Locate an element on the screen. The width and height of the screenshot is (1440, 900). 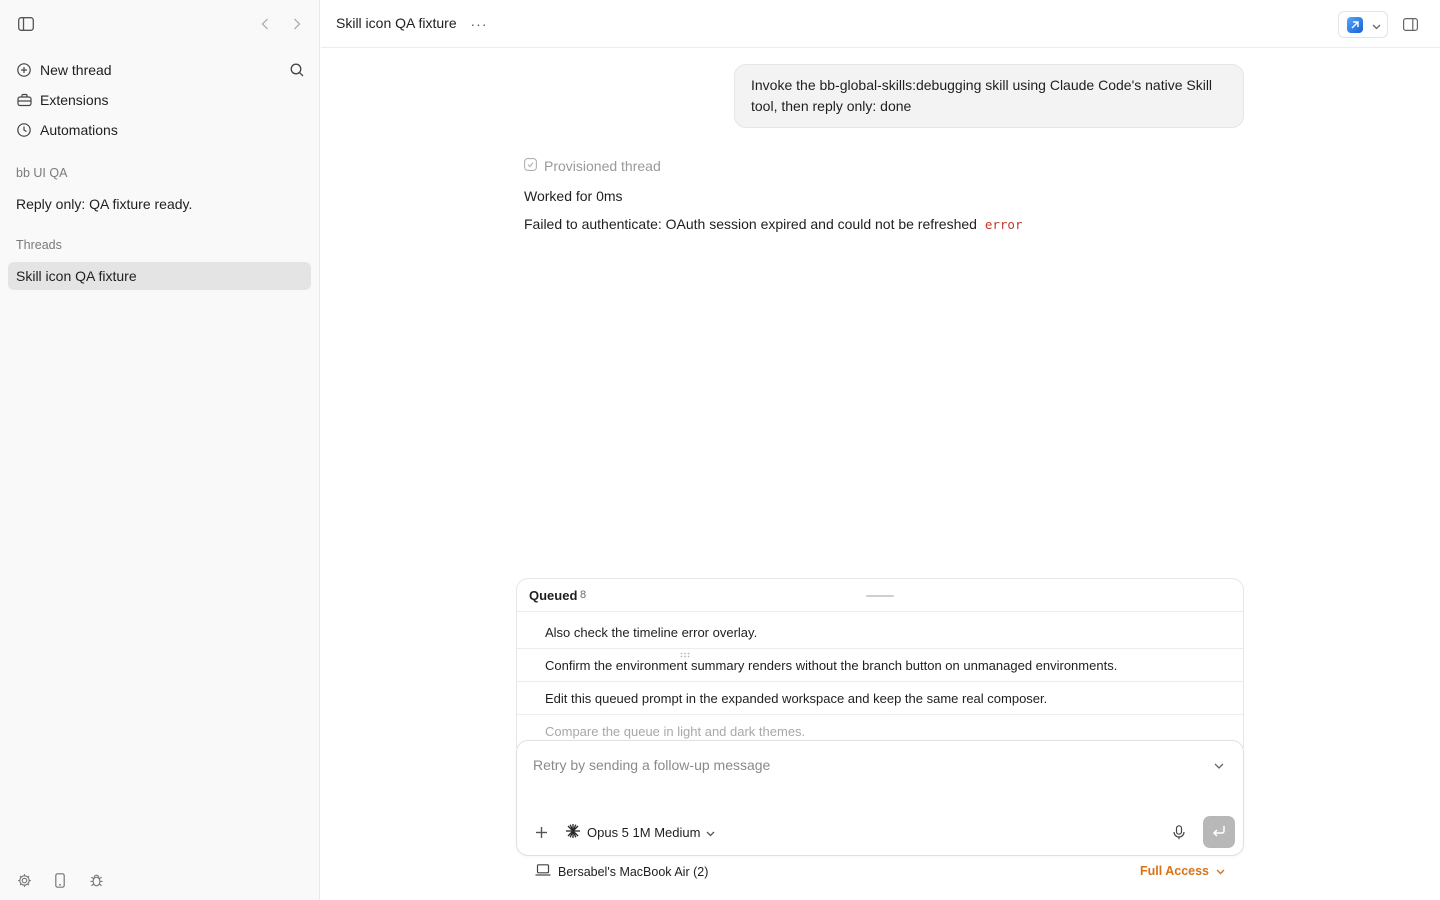
queue-resize-handle is located at coordinates (880, 596).